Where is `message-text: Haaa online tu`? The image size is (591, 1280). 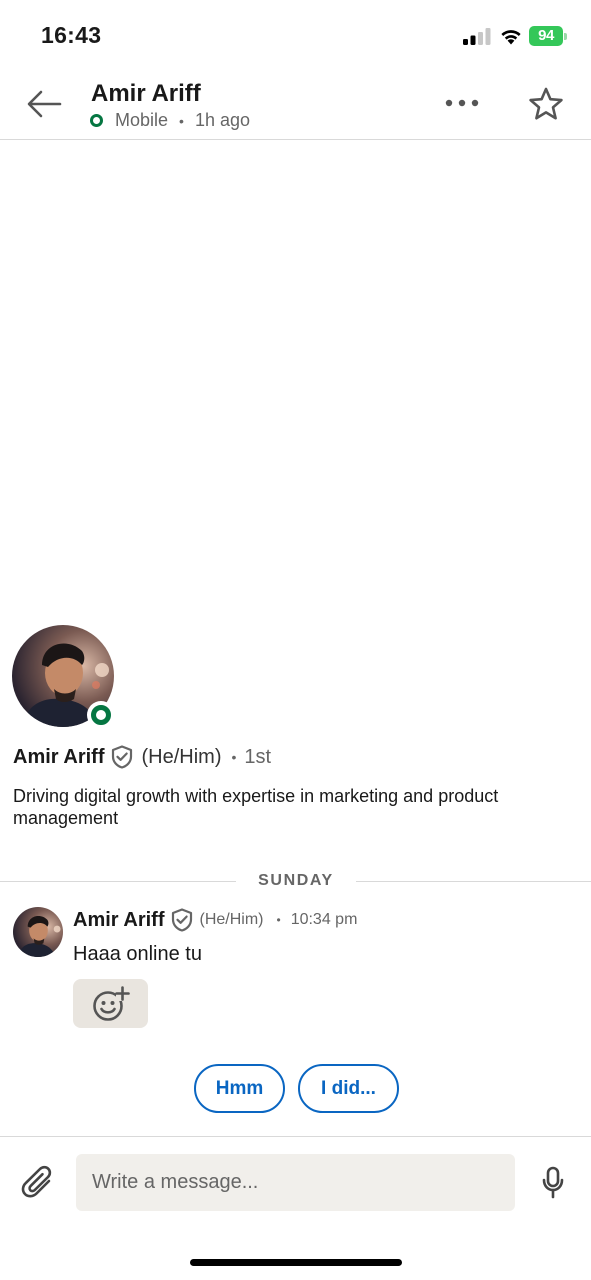 message-text: Haaa online tu is located at coordinates (137, 954).